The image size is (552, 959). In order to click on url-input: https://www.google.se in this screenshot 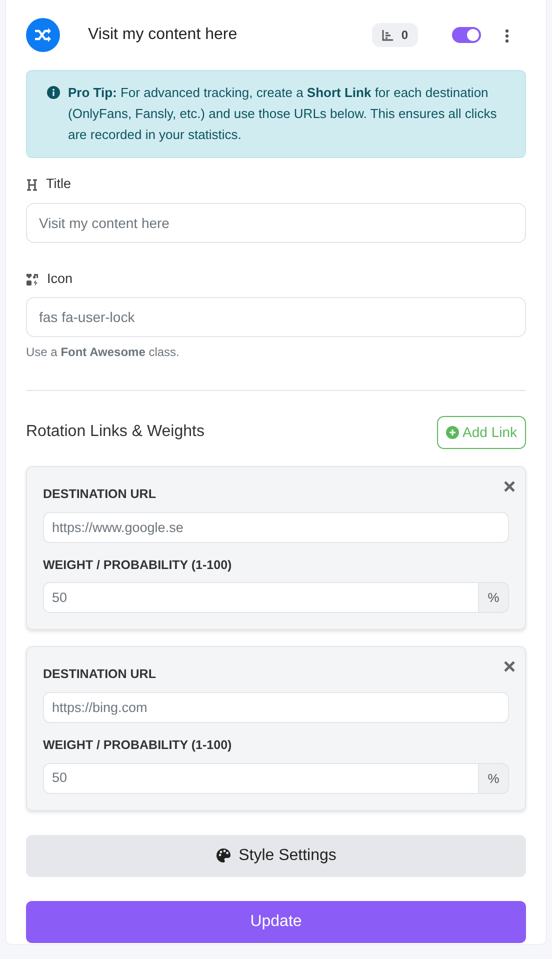, I will do `click(276, 527)`.